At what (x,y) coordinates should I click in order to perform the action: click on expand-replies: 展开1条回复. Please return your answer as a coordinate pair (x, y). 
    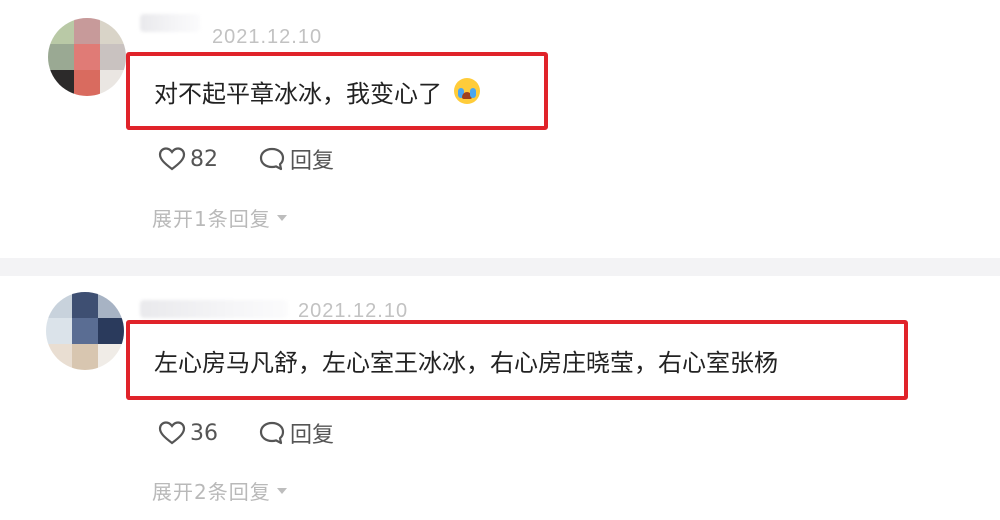
    Looking at the image, I should click on (219, 217).